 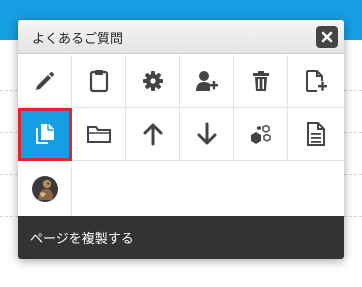 I want to click on trash-icon, so click(x=260, y=81).